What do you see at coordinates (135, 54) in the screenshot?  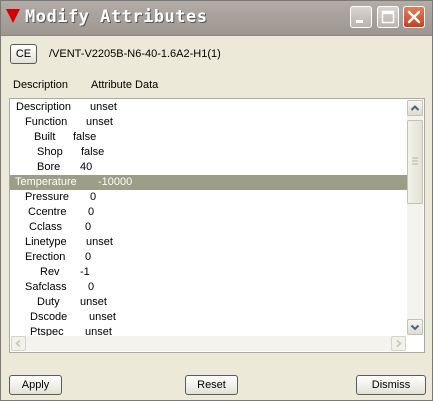 I see `element-path: /VENT-V2205B-N6-40-1.6A2-H1(1)` at bounding box center [135, 54].